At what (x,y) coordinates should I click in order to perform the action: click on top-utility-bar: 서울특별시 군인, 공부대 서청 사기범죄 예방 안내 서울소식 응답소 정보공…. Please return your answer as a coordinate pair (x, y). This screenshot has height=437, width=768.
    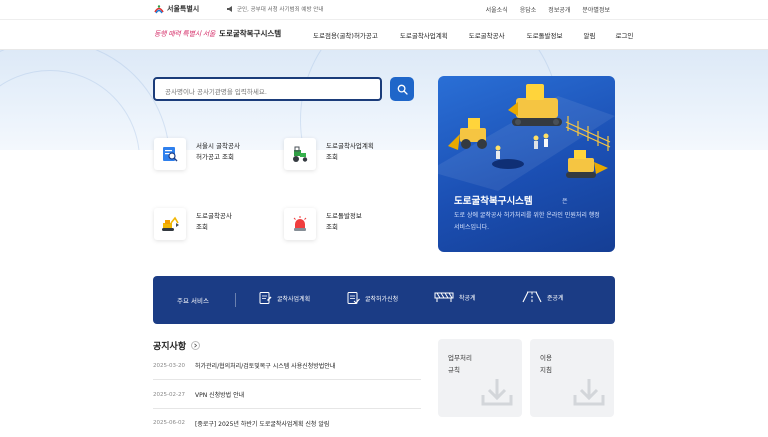
    Looking at the image, I should click on (384, 10).